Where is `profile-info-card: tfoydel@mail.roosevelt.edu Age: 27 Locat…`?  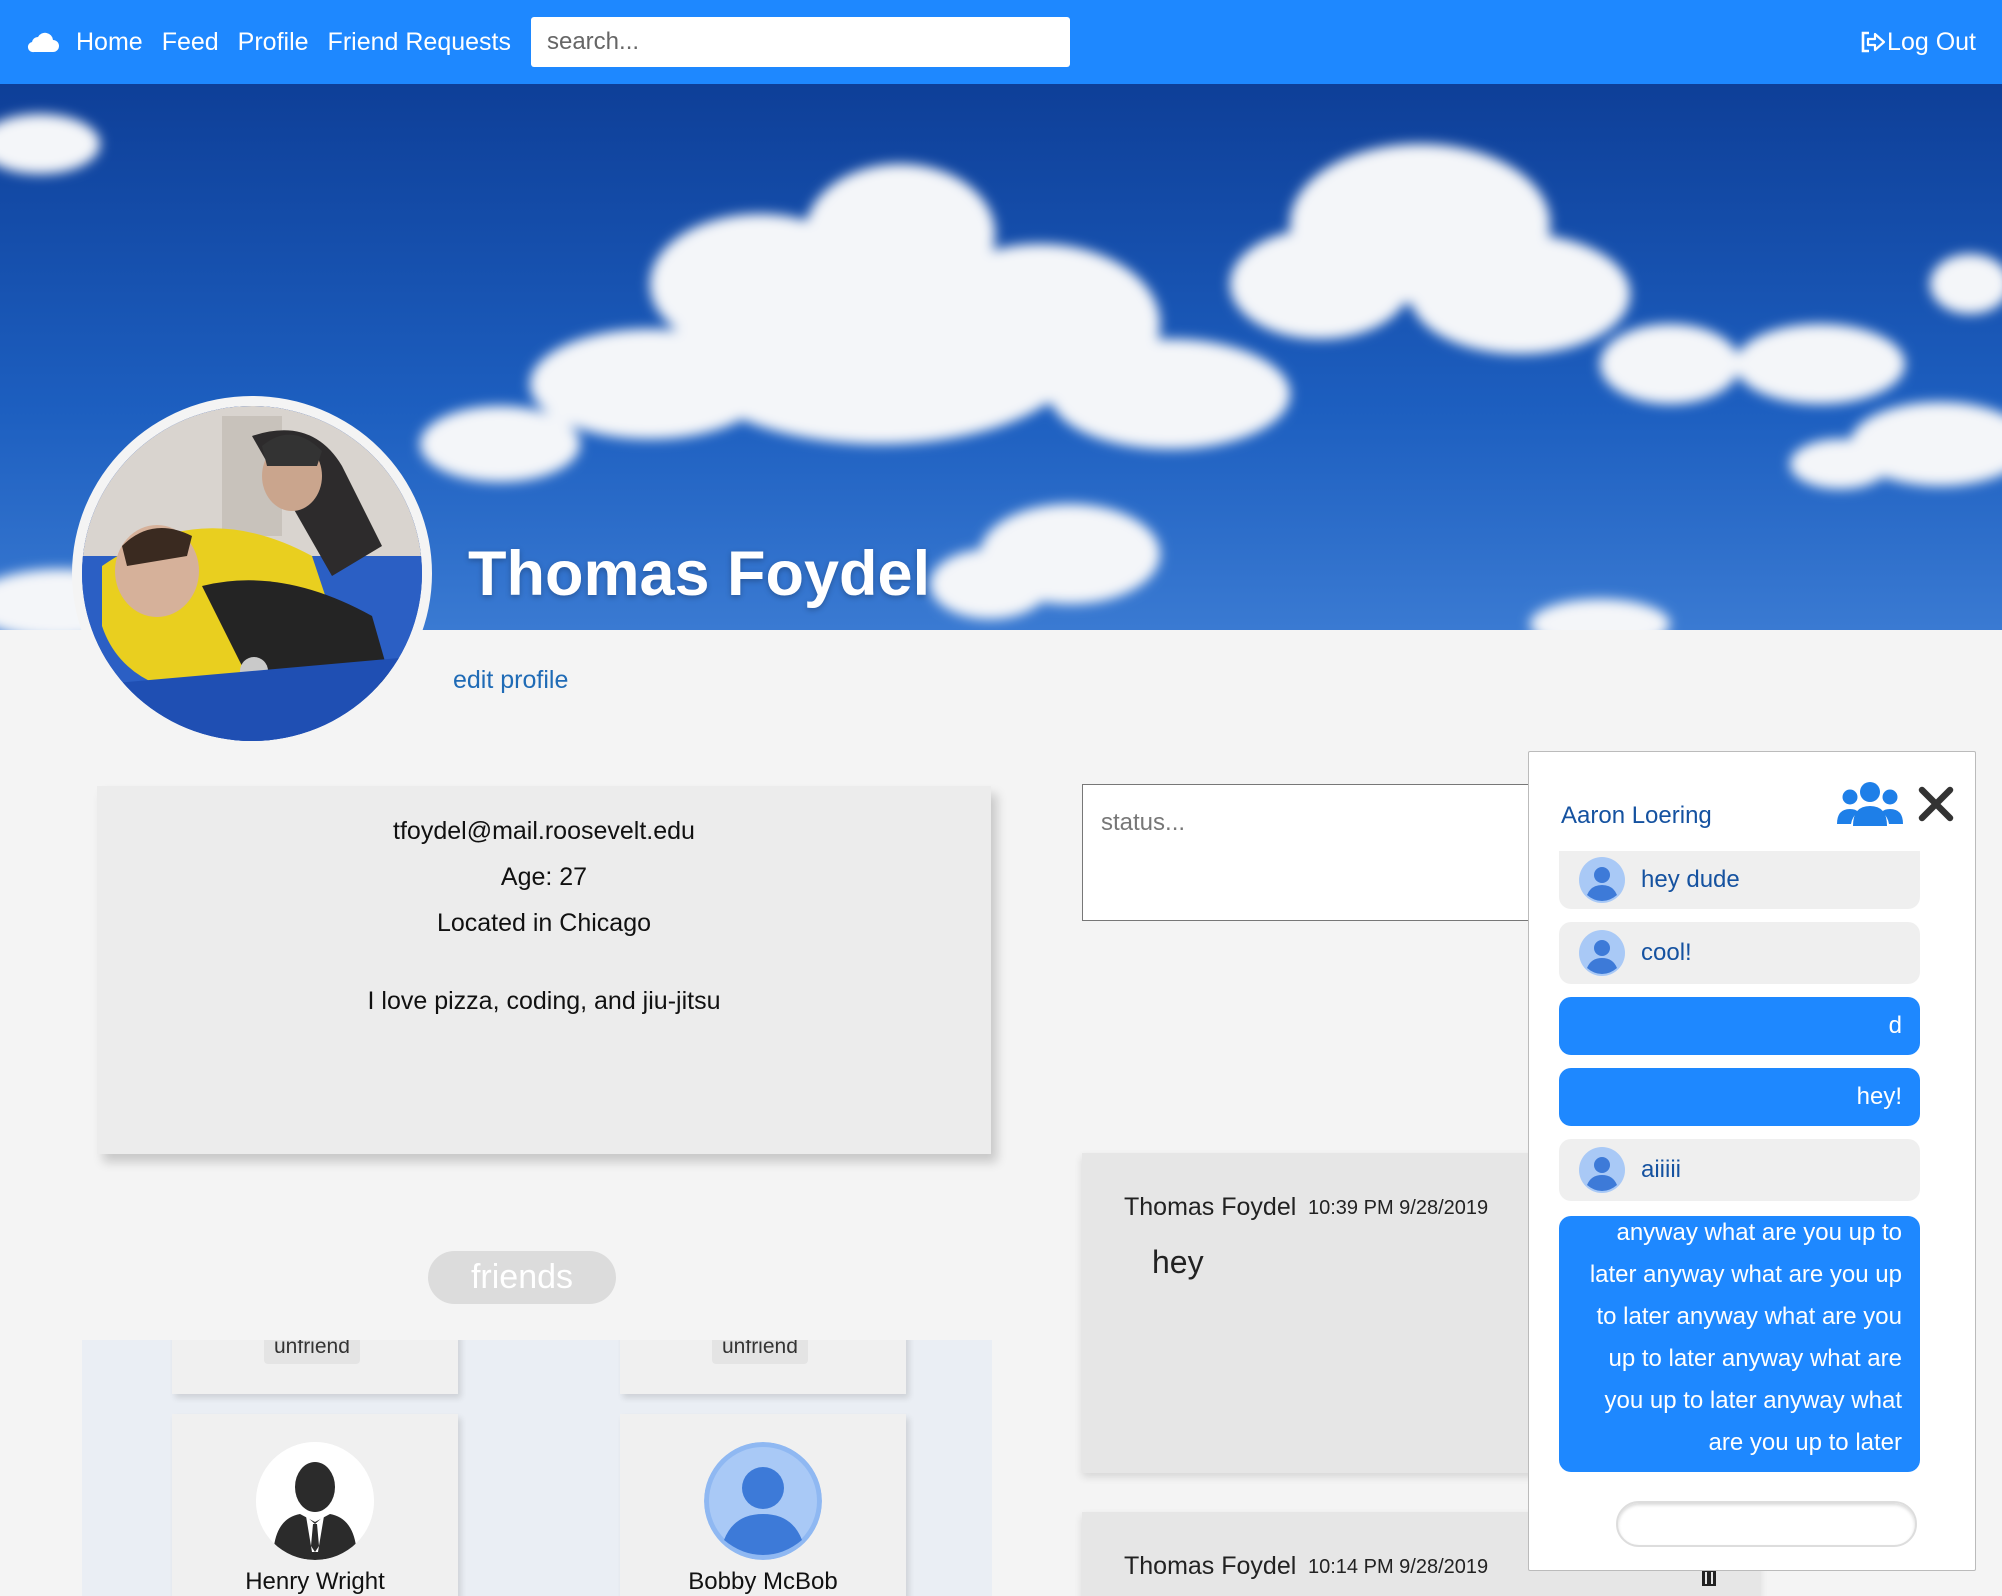
profile-info-card: tfoydel@mail.roosevelt.edu Age: 27 Locat… is located at coordinates (544, 970).